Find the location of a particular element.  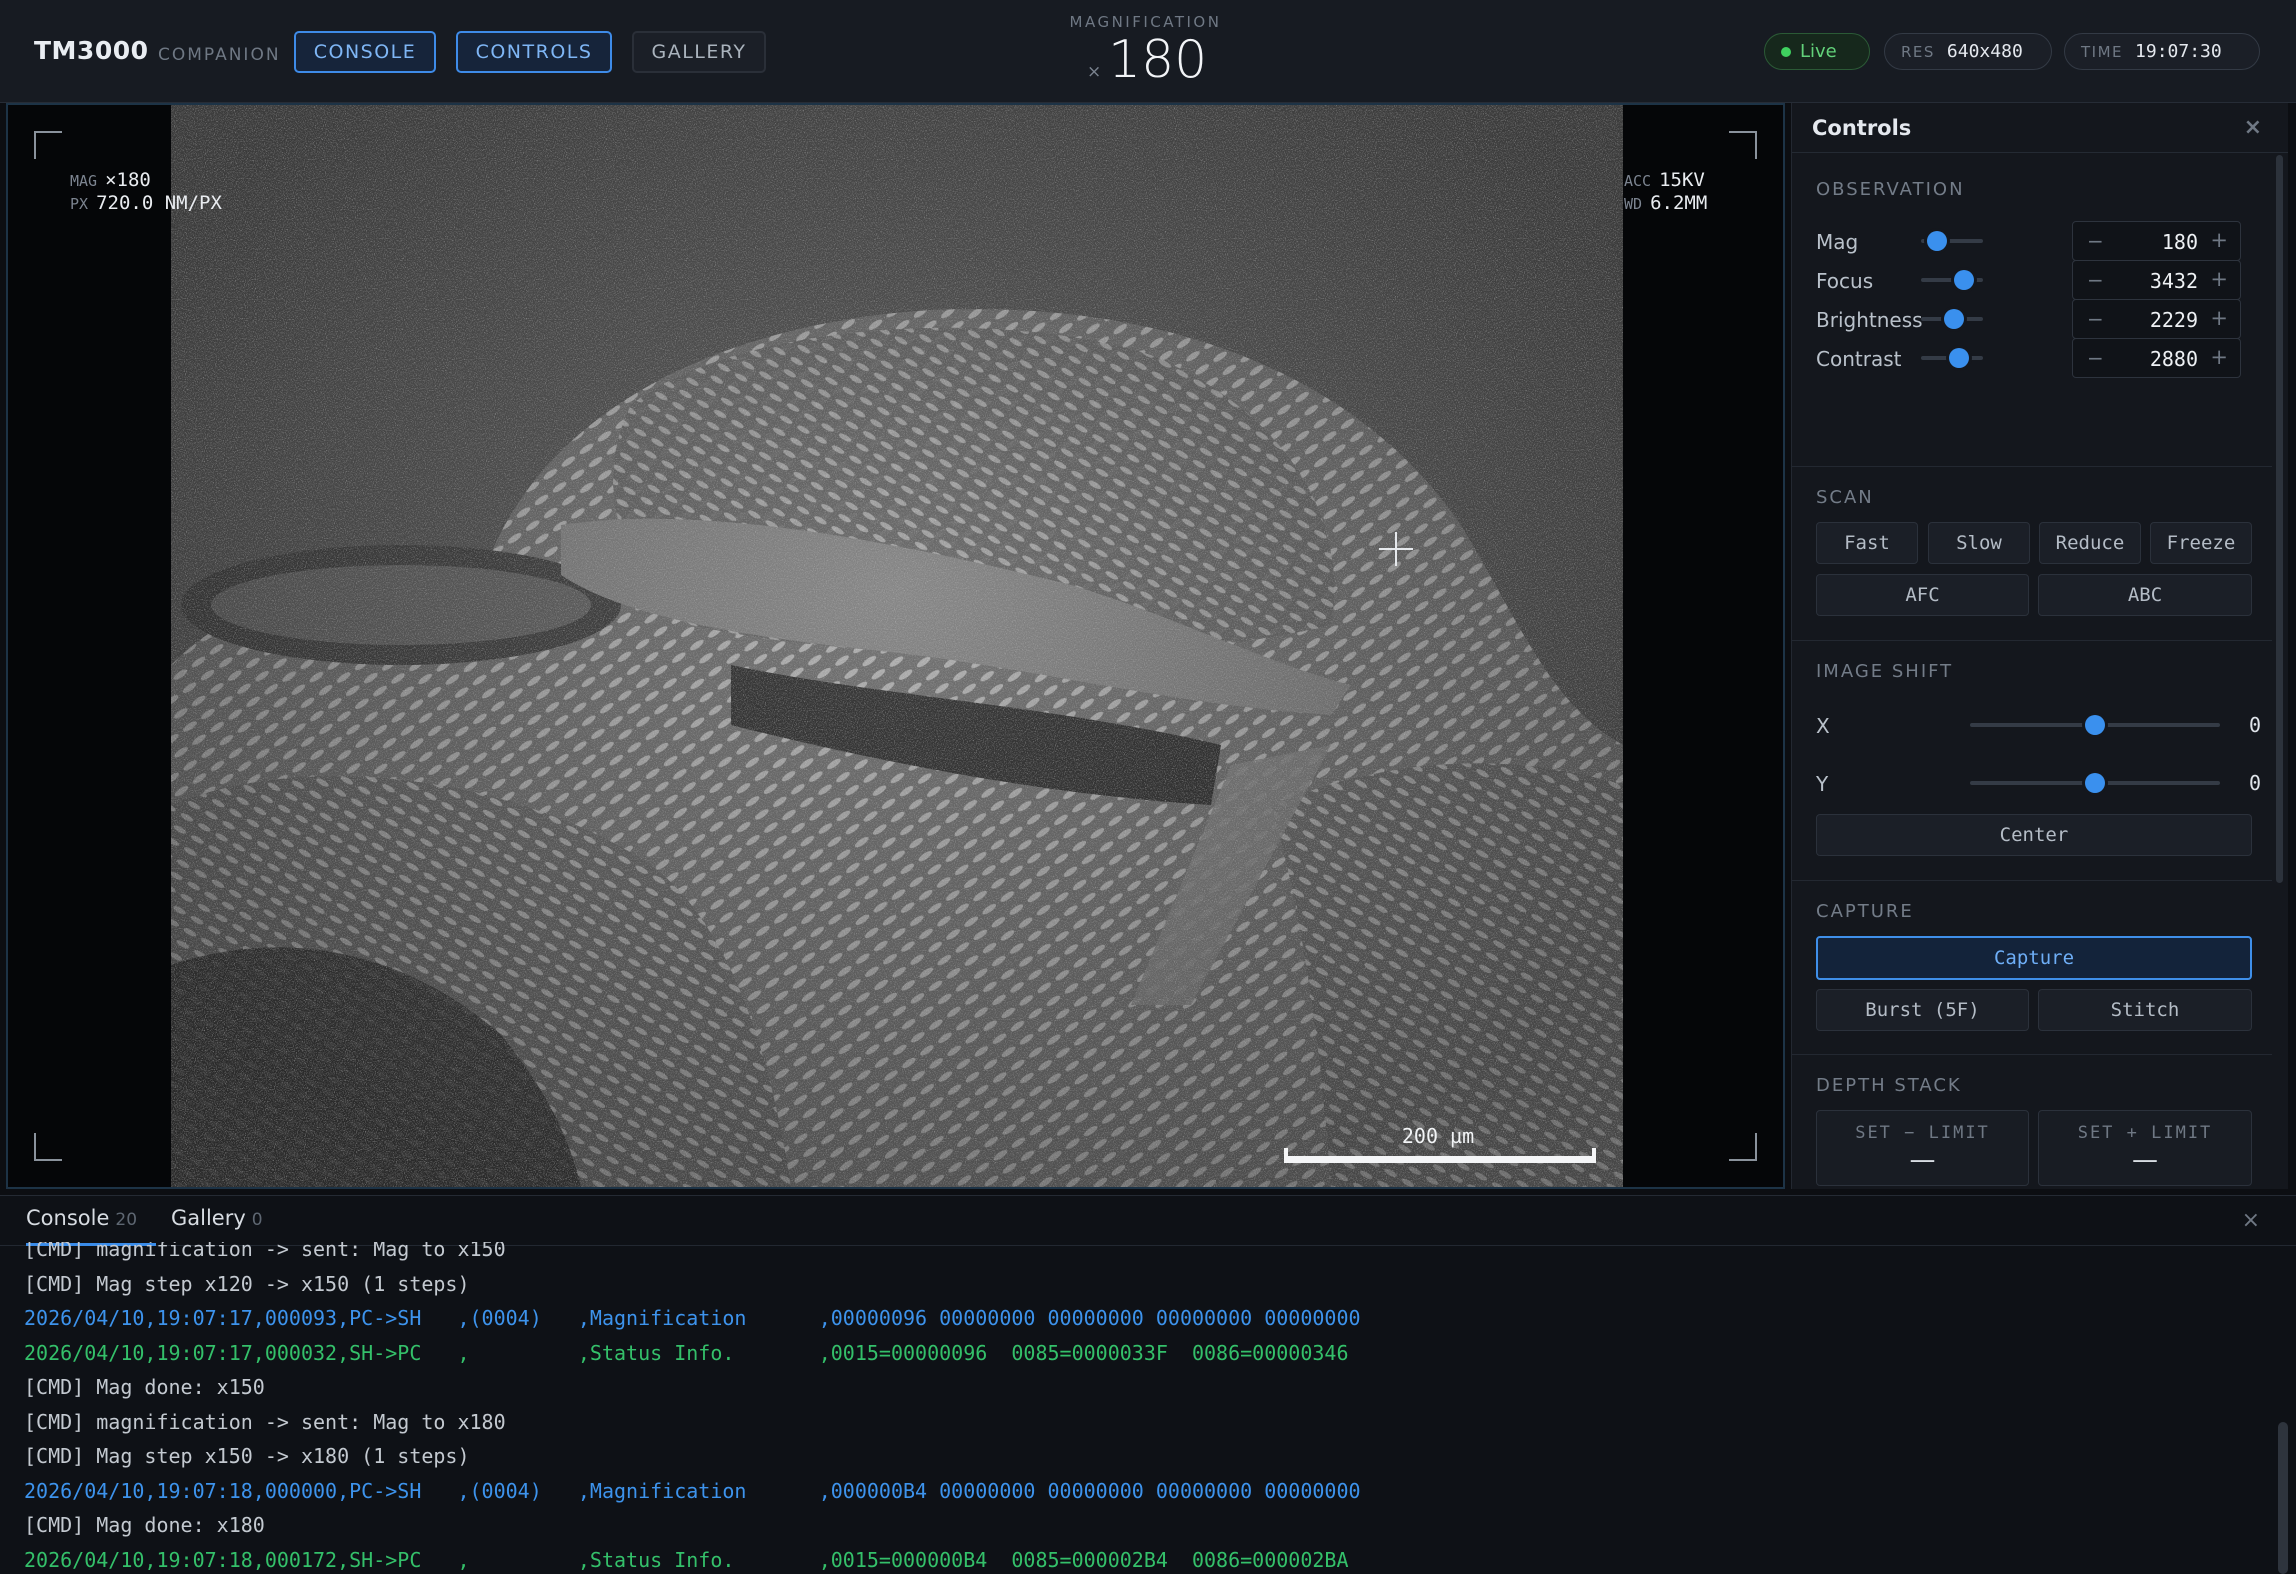

center-button: Center is located at coordinates (2034, 835).